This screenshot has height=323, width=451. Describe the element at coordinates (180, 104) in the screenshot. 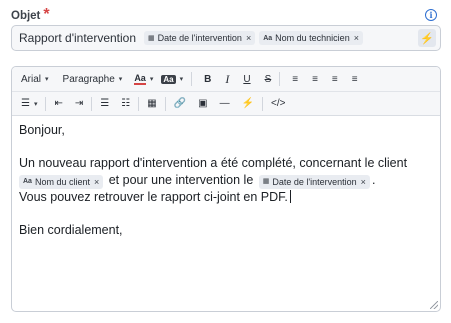

I see `link-icon: 🔗` at that location.